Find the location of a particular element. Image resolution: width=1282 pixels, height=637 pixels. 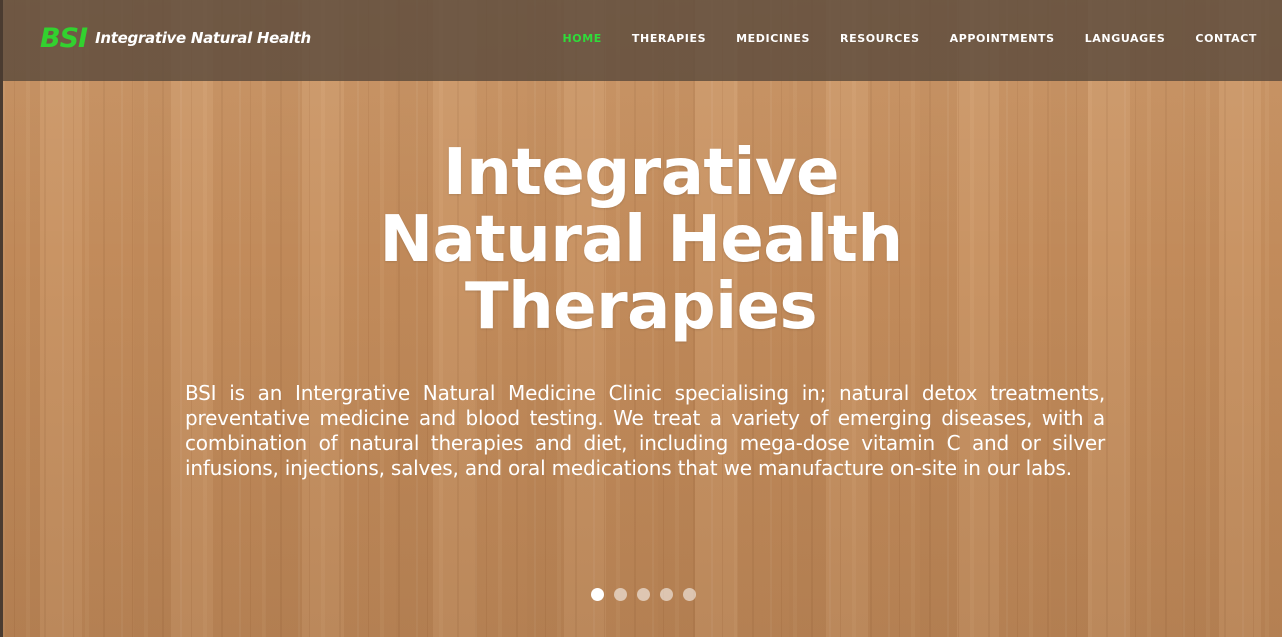

nav-item-home: HOME is located at coordinates (581, 38).